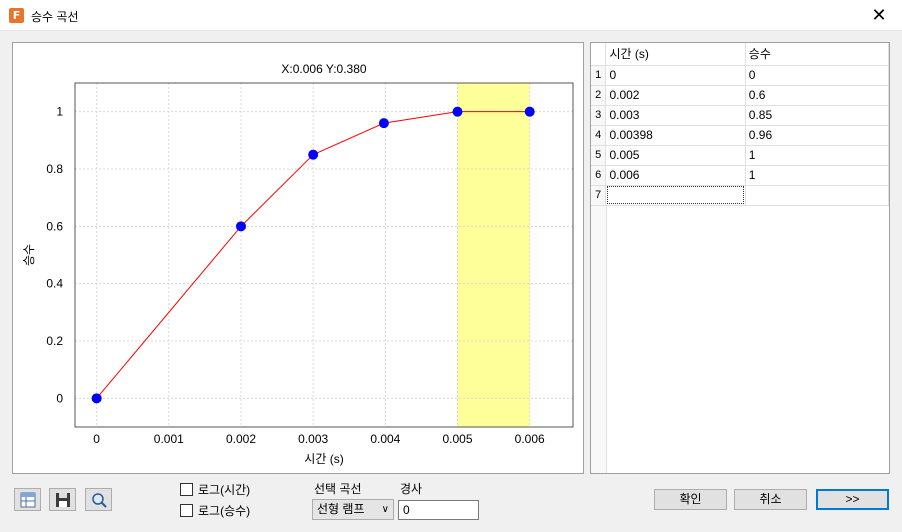 This screenshot has width=902, height=532. I want to click on app-icon: F, so click(16, 15).